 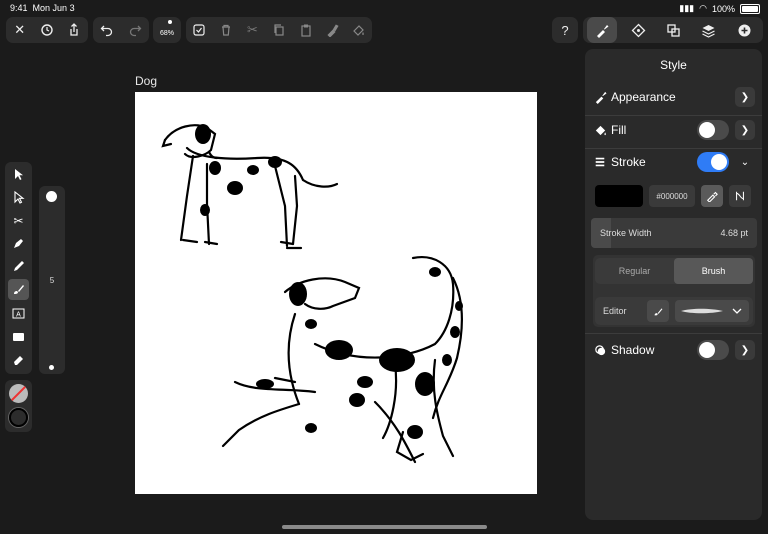 What do you see at coordinates (713, 271) in the screenshot?
I see `mode-brush-button: Brush` at bounding box center [713, 271].